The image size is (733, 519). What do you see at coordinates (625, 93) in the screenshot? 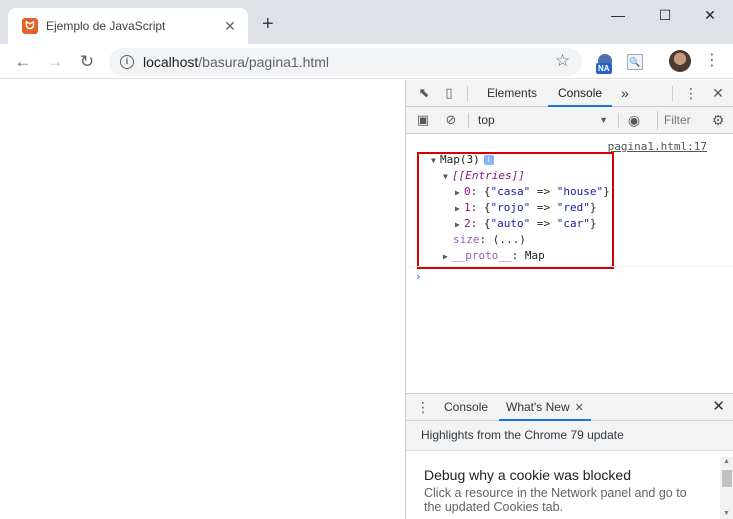
I see `more-tabs-icon: »` at bounding box center [625, 93].